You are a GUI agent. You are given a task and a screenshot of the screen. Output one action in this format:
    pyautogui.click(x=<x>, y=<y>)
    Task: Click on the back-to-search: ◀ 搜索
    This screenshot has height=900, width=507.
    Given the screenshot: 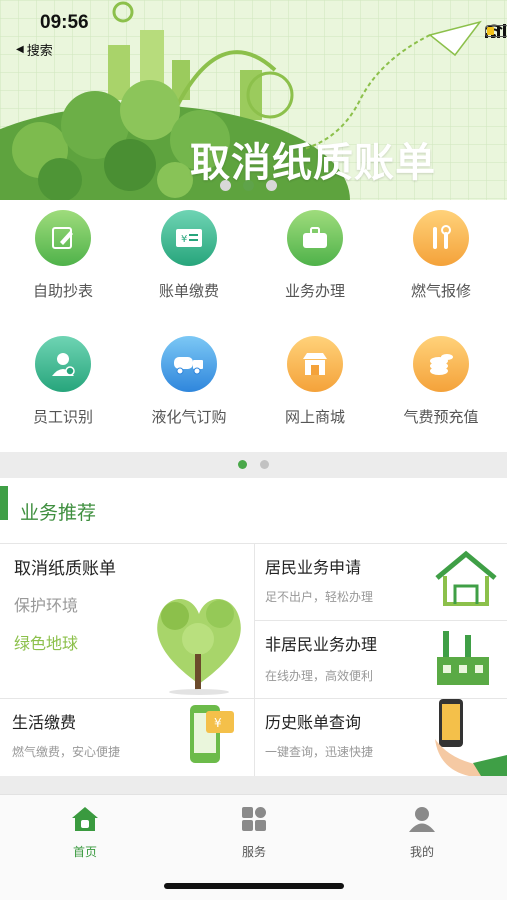 What is the action you would take?
    pyautogui.click(x=34, y=49)
    